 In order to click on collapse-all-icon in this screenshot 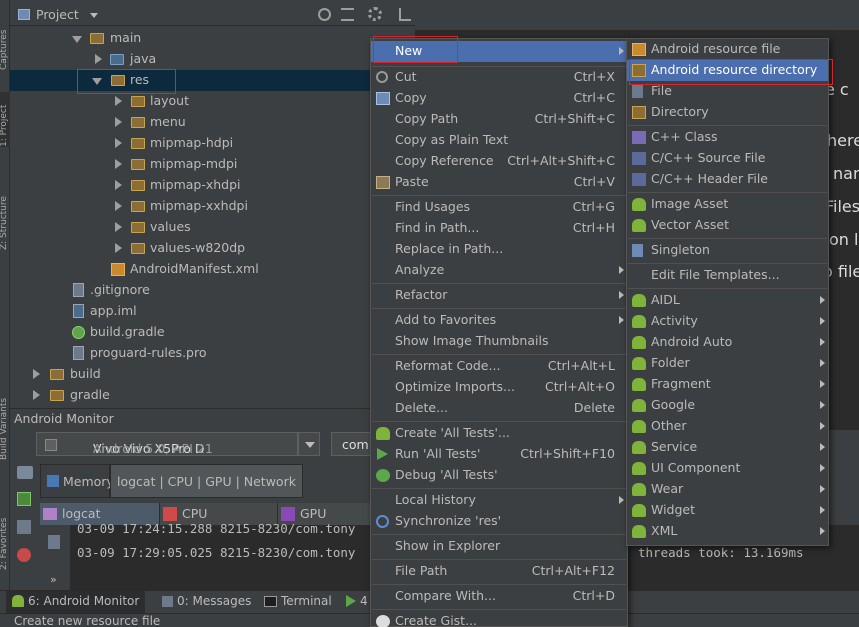, I will do `click(347, 14)`.